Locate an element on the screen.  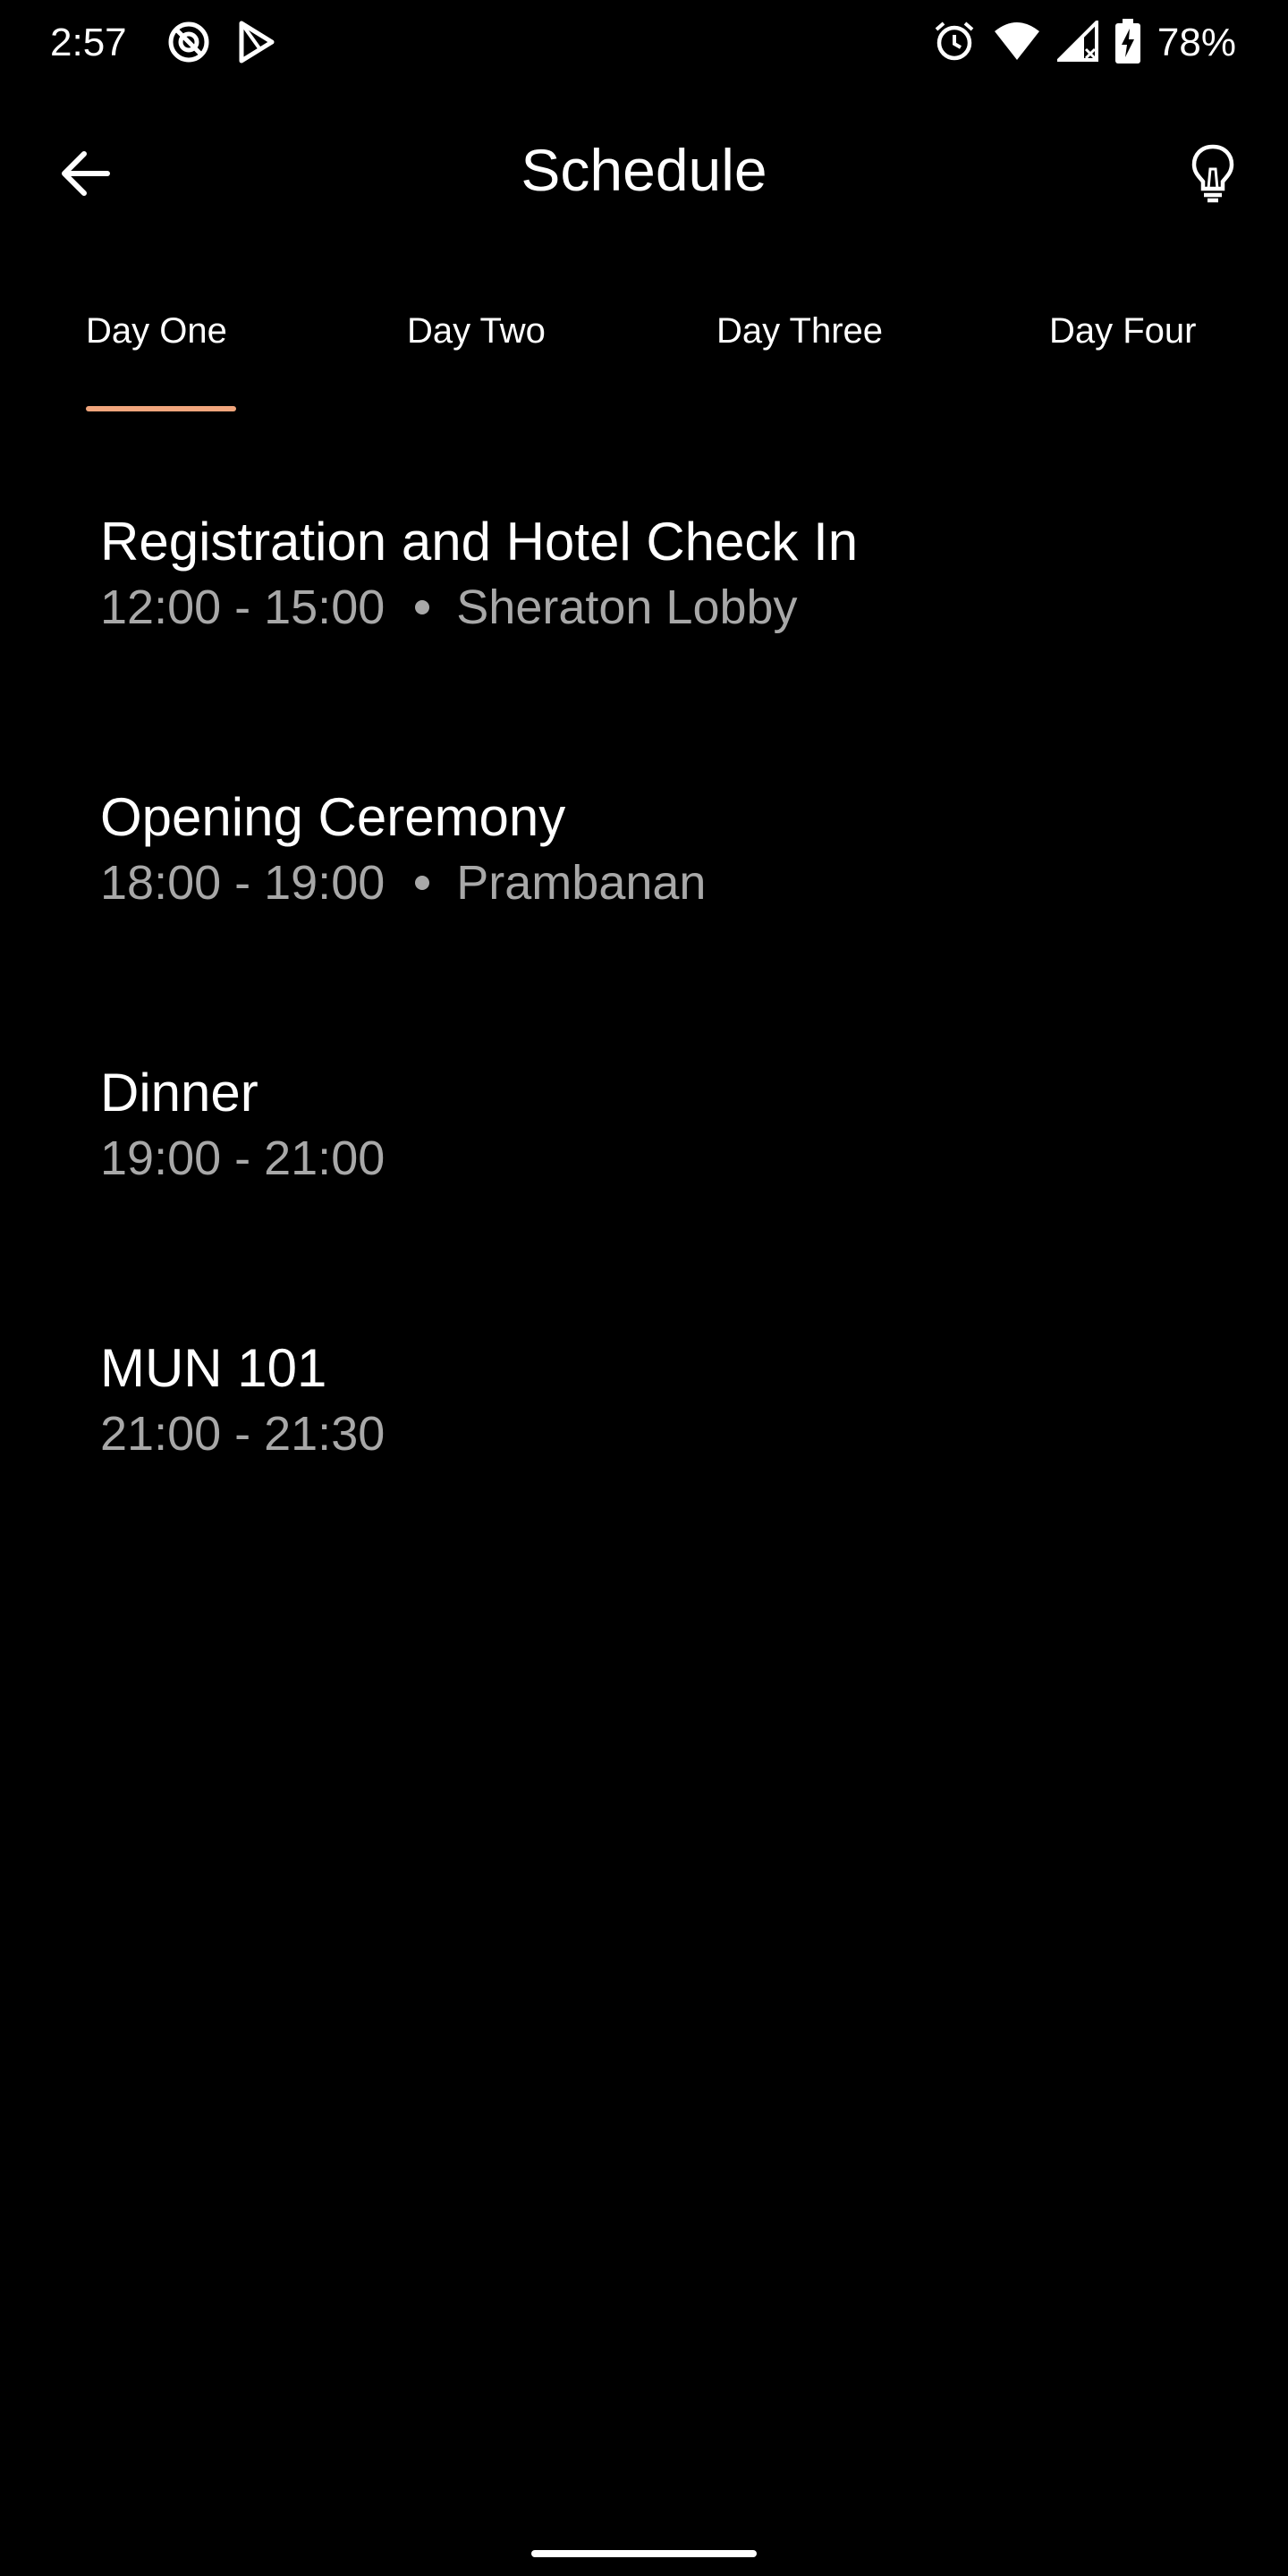
event-meta: 18:00 - 19:00 Prambanan is located at coordinates (403, 883).